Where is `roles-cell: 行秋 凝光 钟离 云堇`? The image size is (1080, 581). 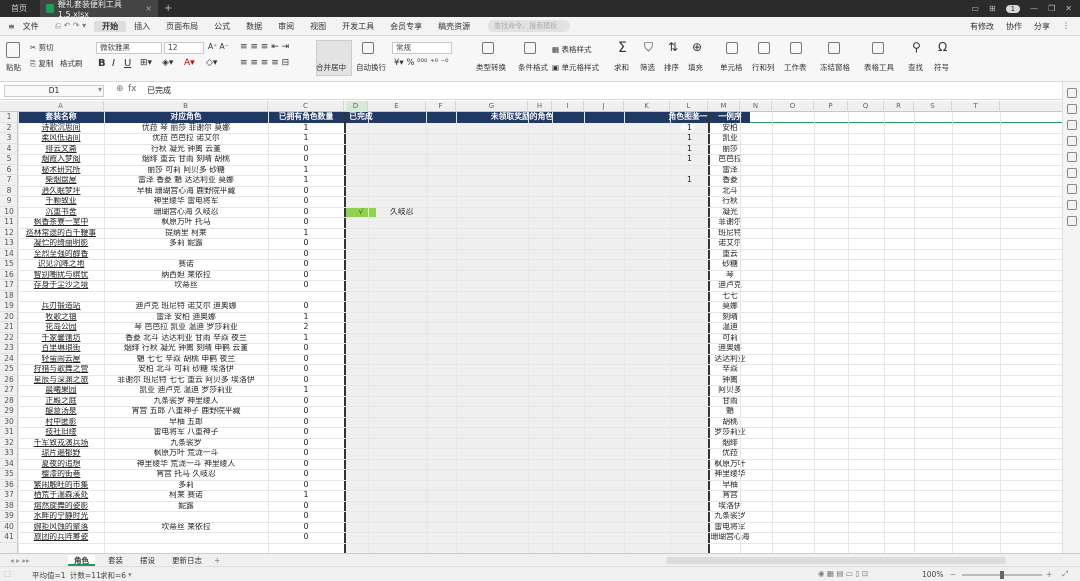 roles-cell: 行秋 凝光 钟离 云堇 is located at coordinates (186, 149).